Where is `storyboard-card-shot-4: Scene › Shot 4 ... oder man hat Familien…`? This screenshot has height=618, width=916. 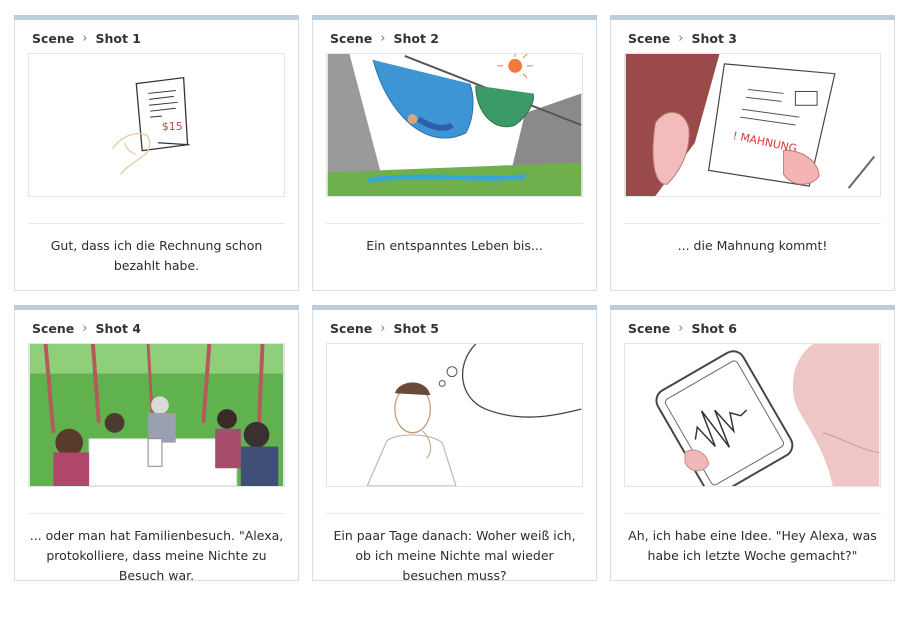
storyboard-card-shot-4: Scene › Shot 4 ... oder man hat Familien… is located at coordinates (156, 444).